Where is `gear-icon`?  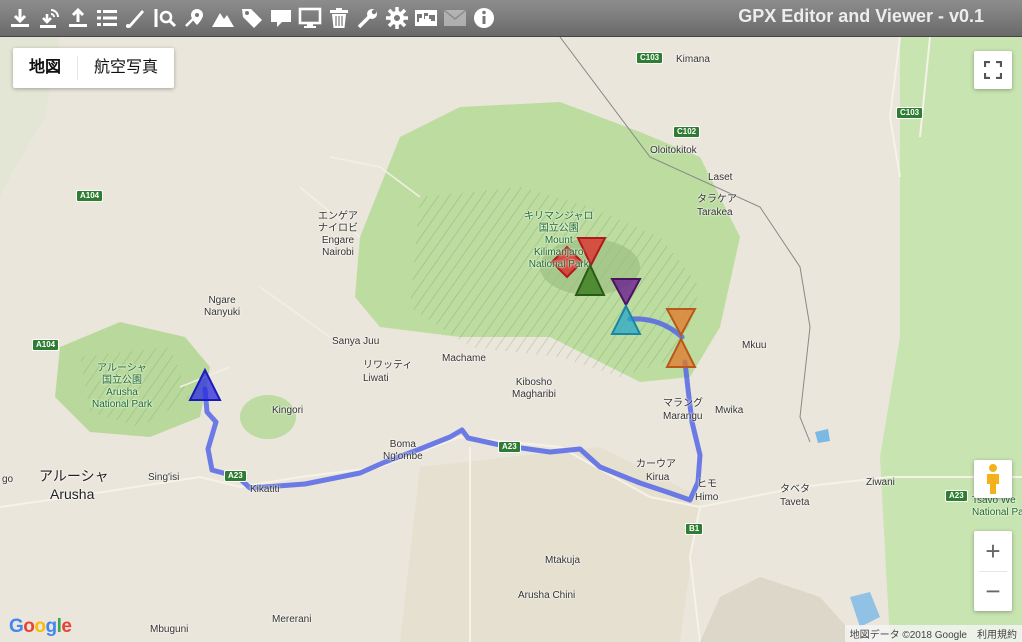 gear-icon is located at coordinates (397, 17).